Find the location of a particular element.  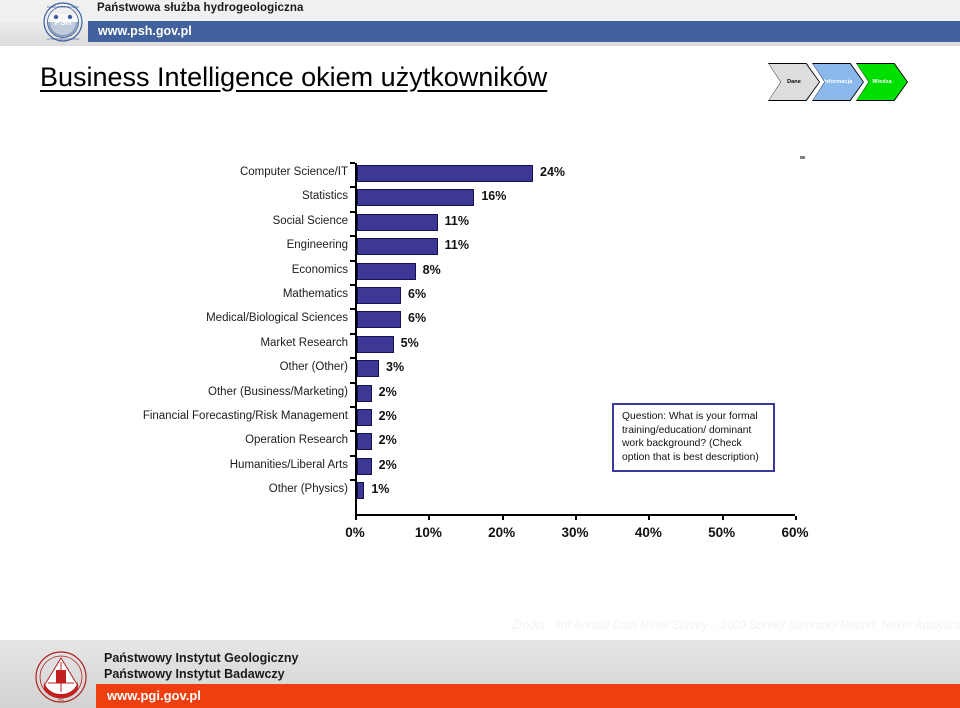

bar-row: Statistics 16% is located at coordinates (548, 198).